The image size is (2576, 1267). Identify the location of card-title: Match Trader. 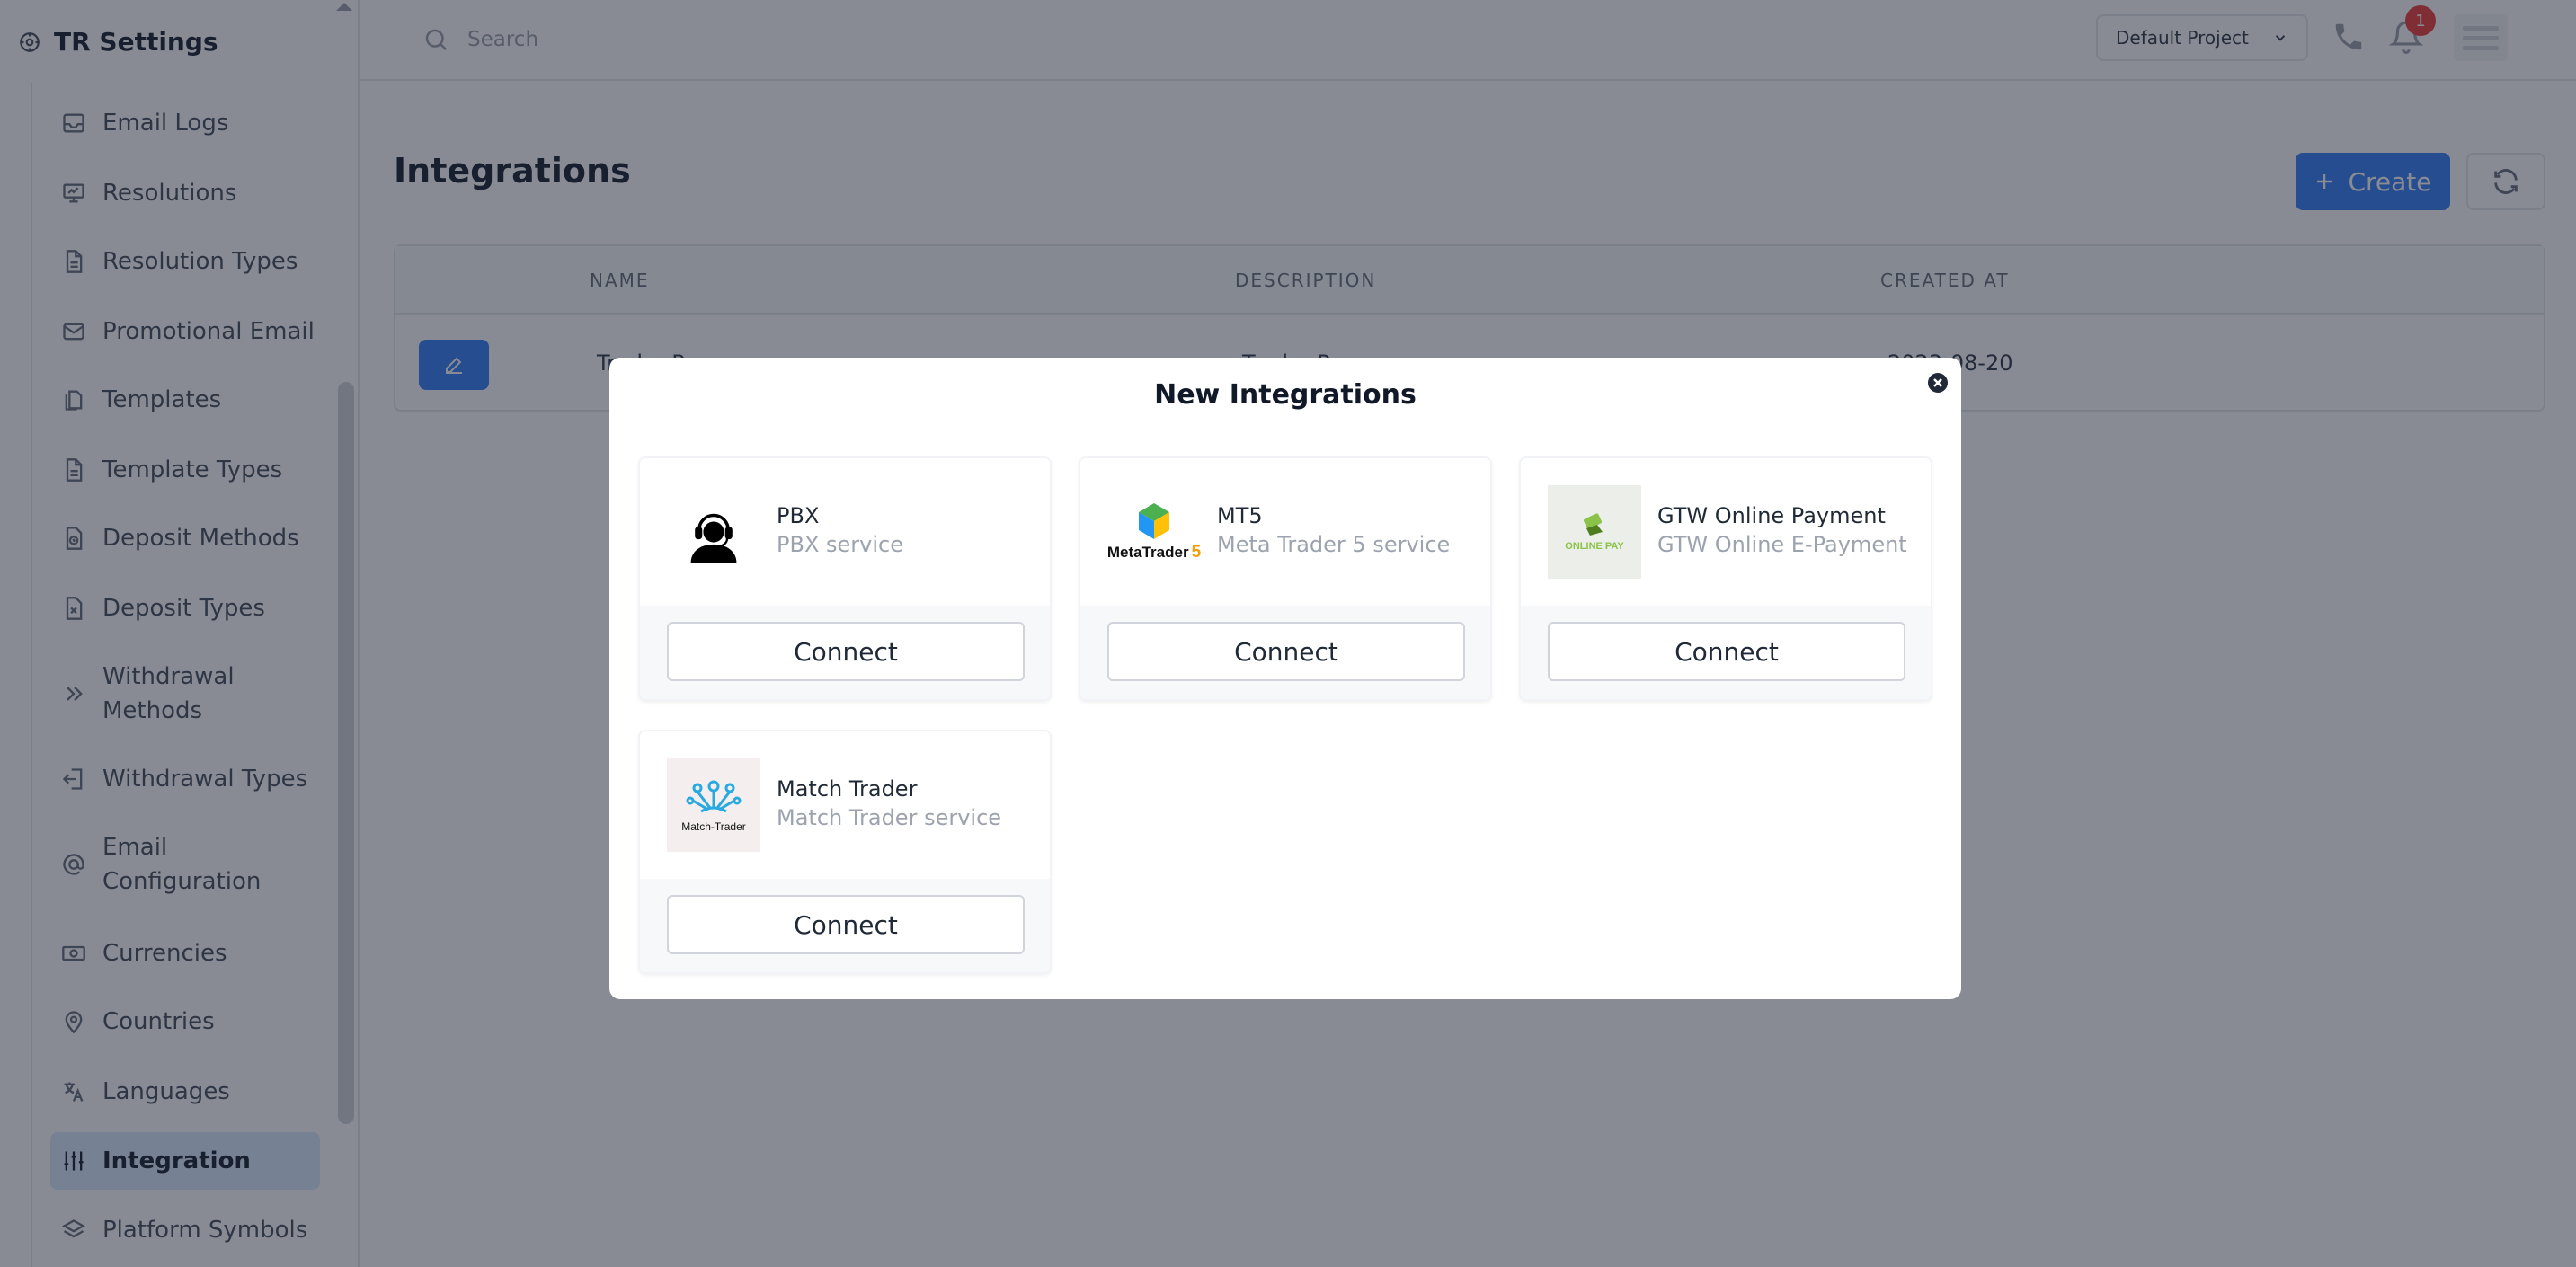
(847, 789).